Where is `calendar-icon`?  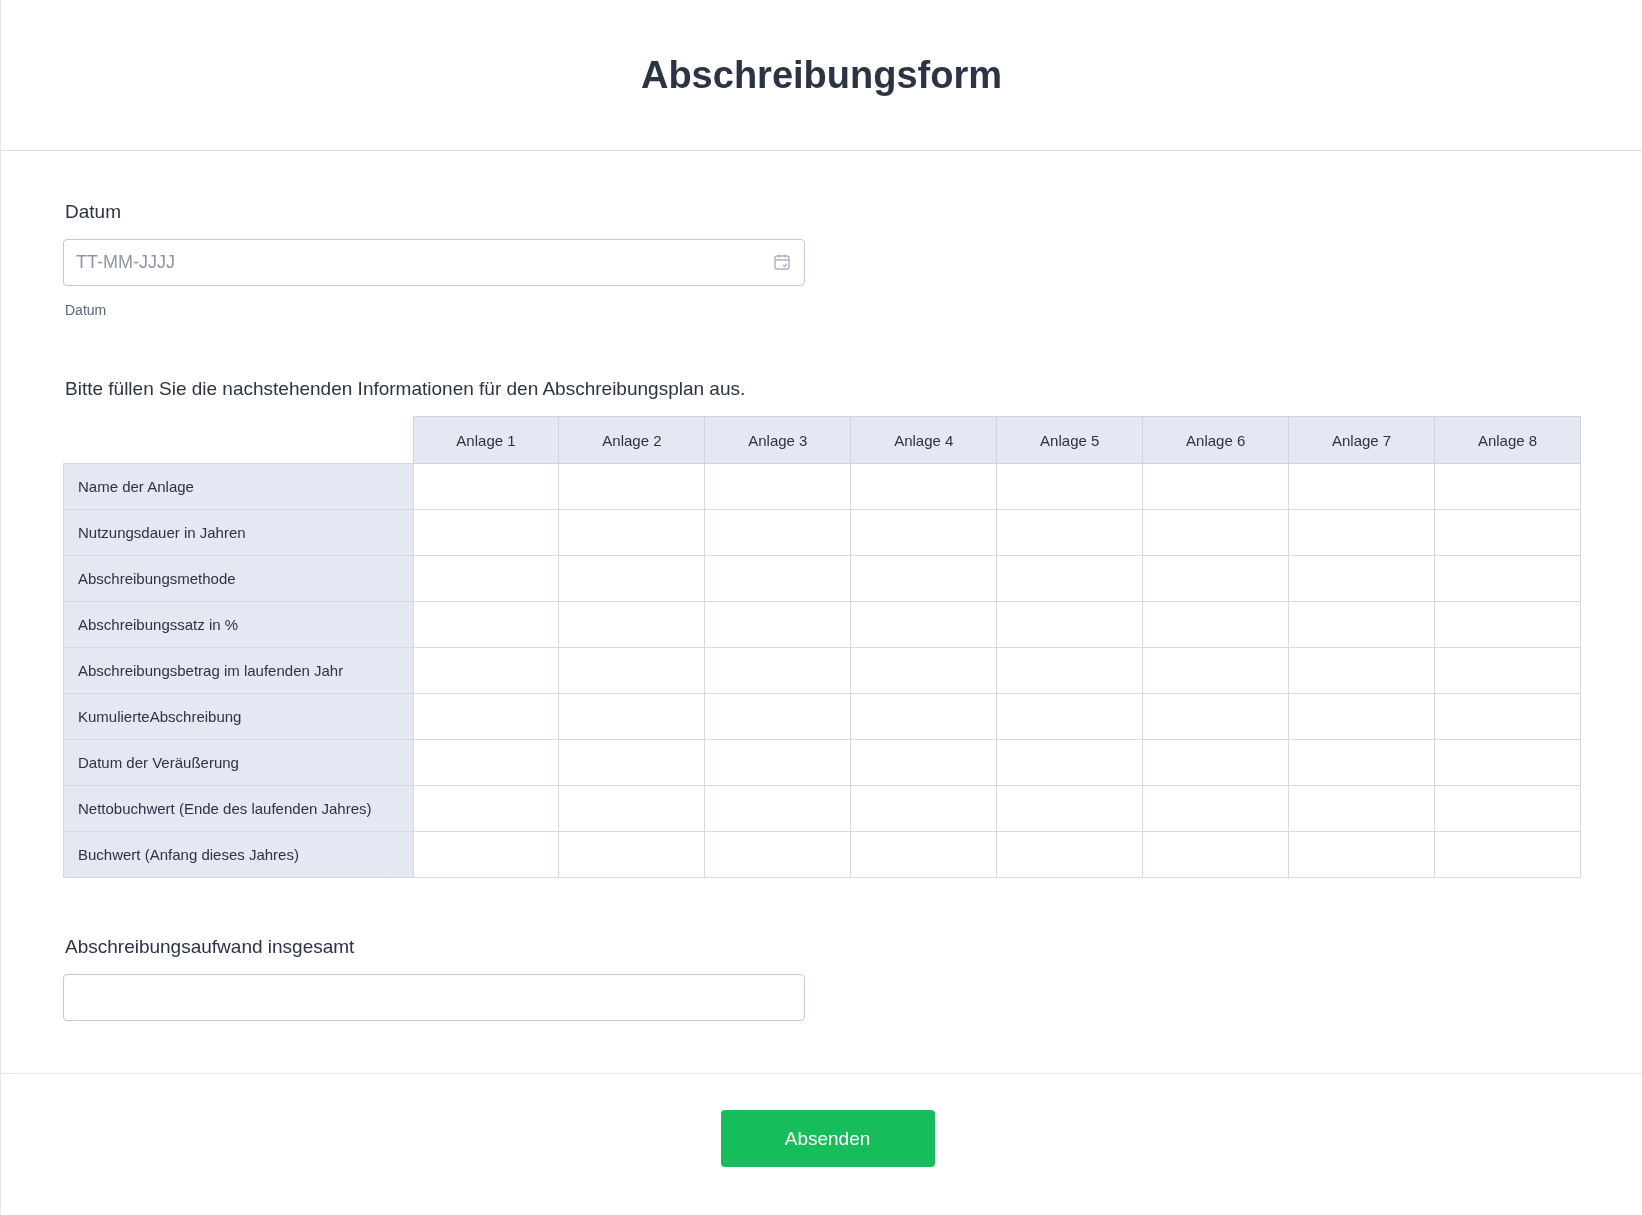
calendar-icon is located at coordinates (782, 262).